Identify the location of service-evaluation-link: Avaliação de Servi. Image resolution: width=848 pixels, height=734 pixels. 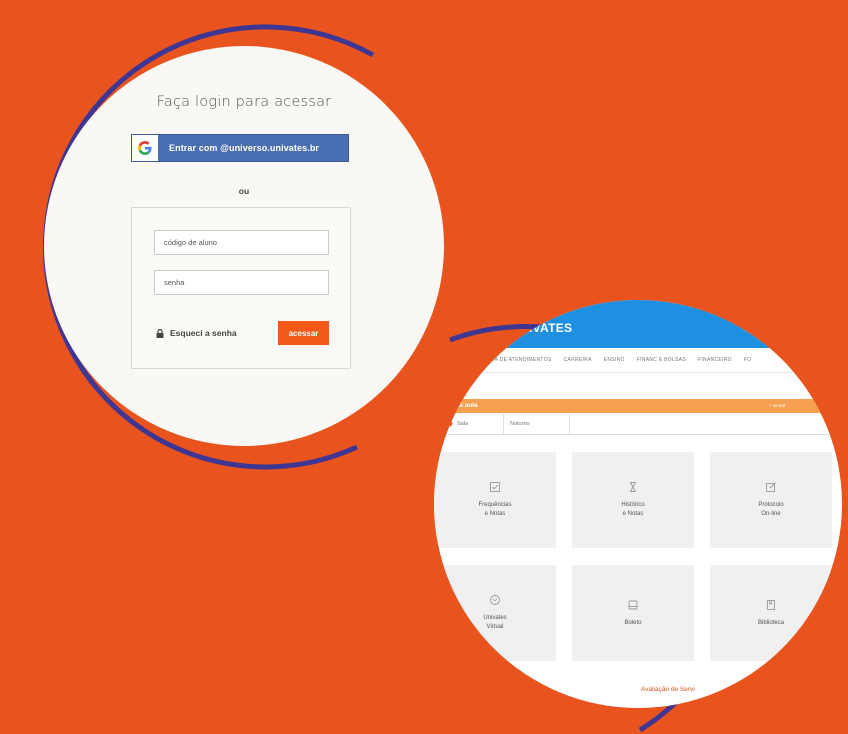
(668, 689).